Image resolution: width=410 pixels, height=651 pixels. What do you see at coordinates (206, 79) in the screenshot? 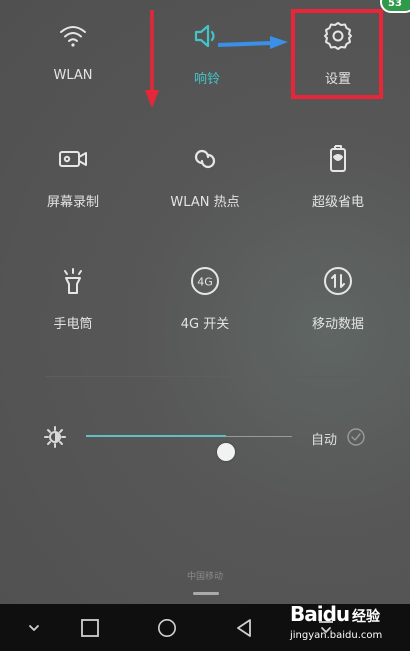
I see `tile-label: 响铃` at bounding box center [206, 79].